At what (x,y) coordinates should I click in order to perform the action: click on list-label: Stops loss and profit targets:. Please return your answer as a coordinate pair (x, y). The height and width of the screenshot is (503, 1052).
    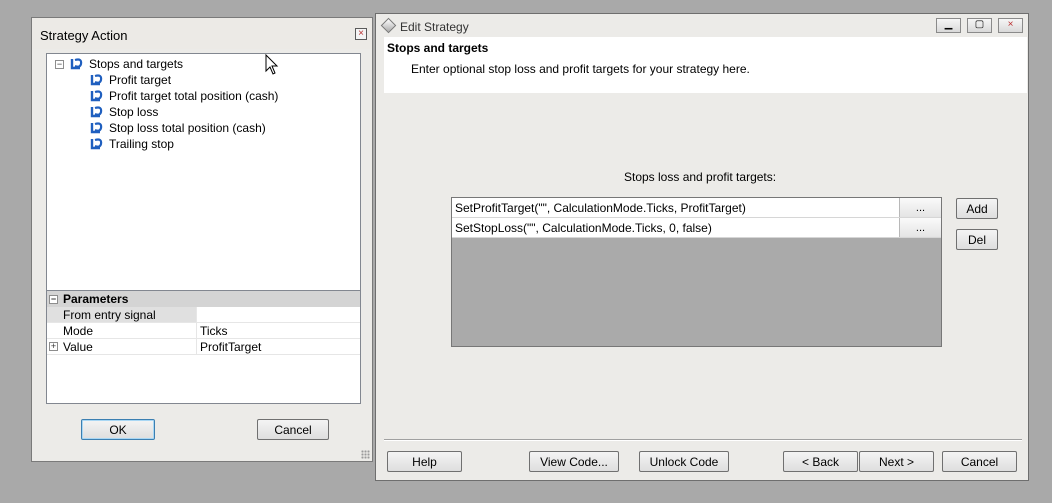
    Looking at the image, I should click on (700, 177).